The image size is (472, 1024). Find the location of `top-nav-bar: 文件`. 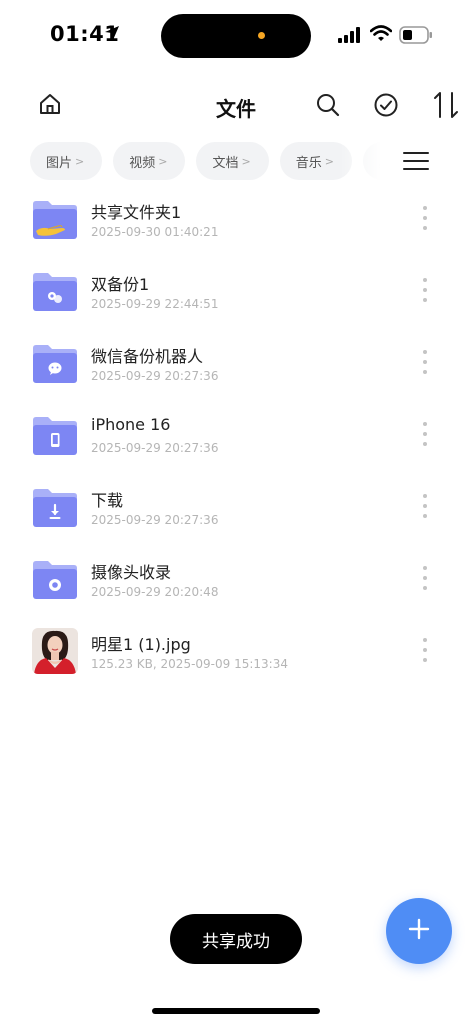

top-nav-bar: 文件 is located at coordinates (236, 105).